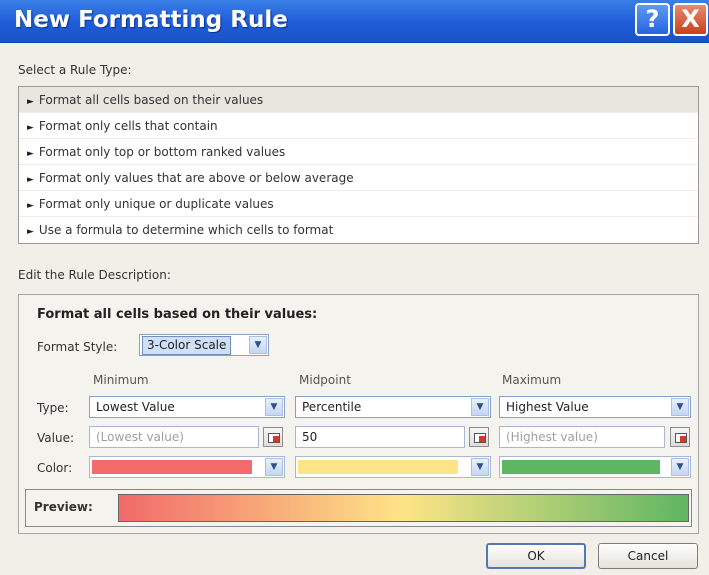  Describe the element at coordinates (174, 437) in the screenshot. I see `min-value-input: (Lowest value)` at that location.